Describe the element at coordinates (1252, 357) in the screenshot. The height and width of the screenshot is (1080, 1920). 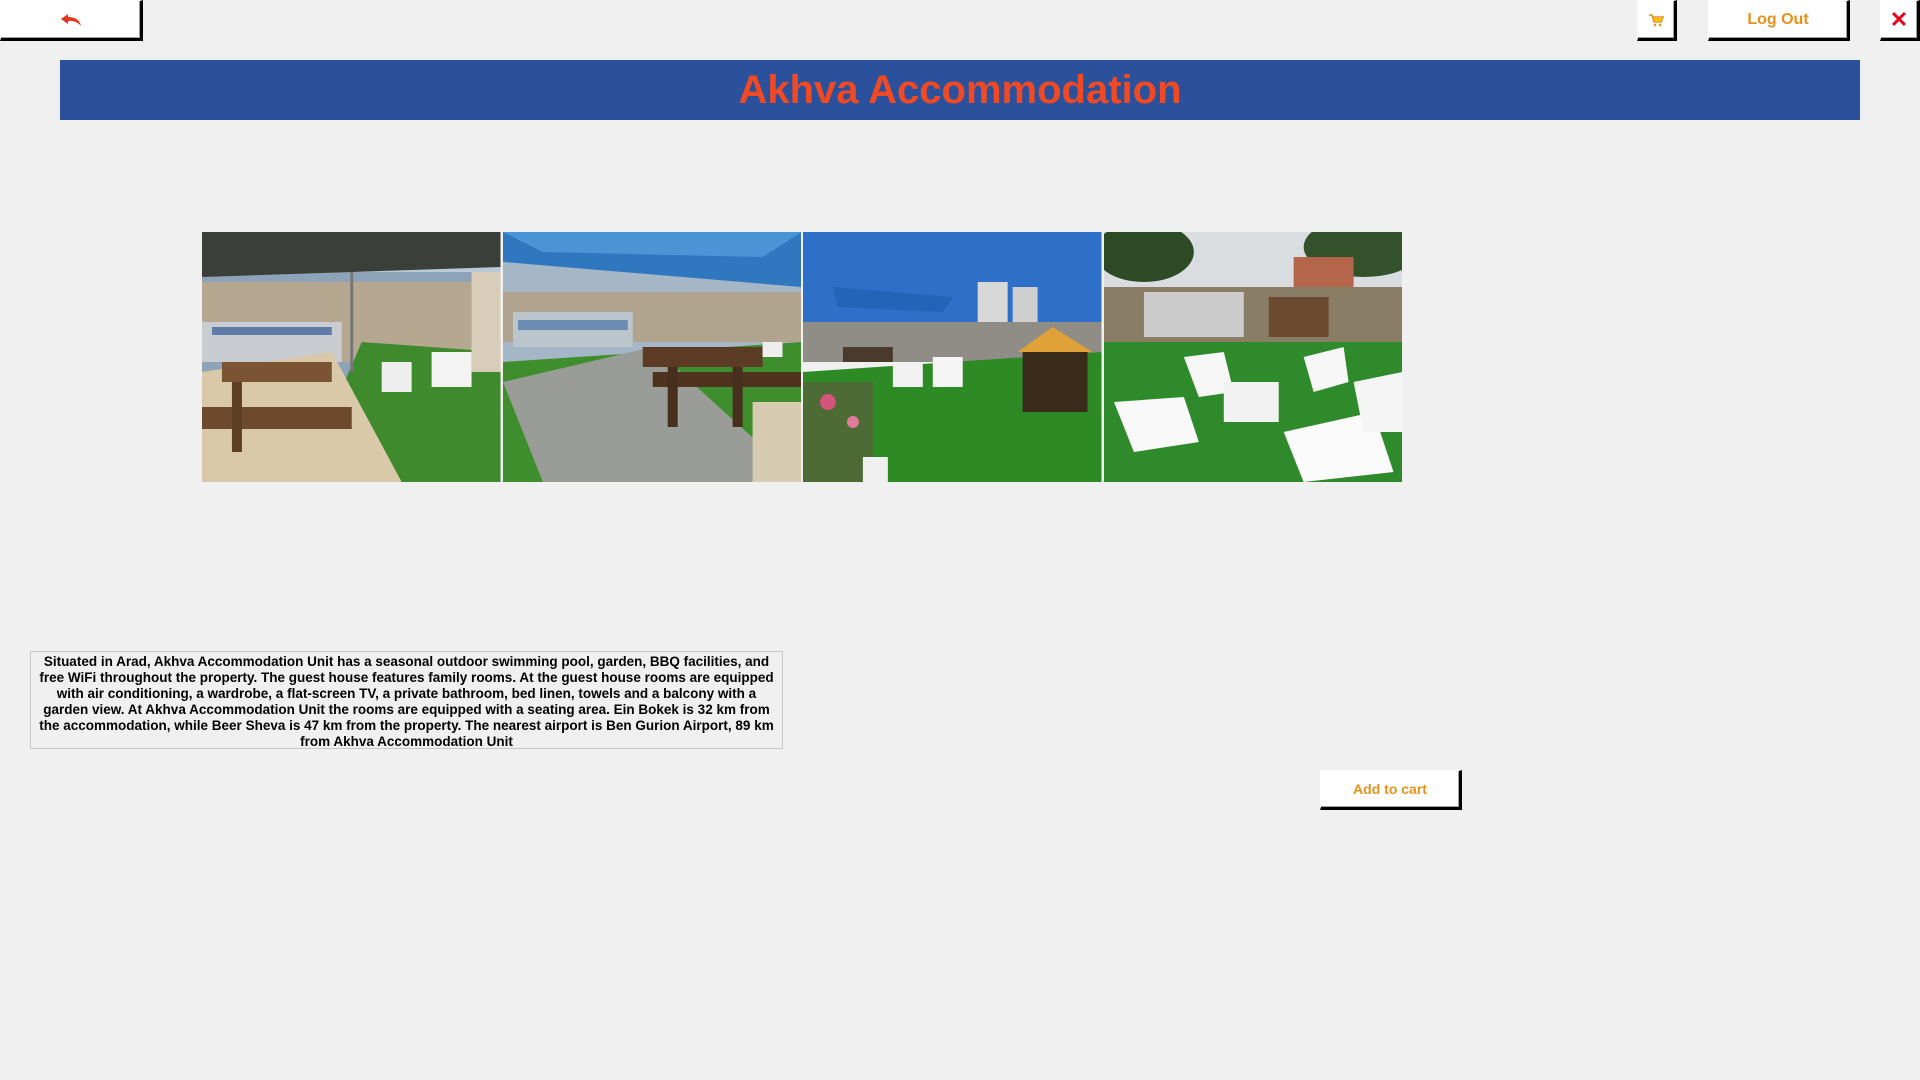
I see `lawn-lounge-chairs-photo` at that location.